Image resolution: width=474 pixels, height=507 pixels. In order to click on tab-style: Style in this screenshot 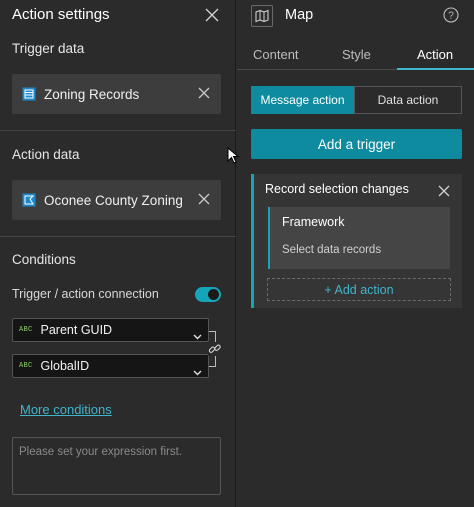, I will do `click(356, 54)`.